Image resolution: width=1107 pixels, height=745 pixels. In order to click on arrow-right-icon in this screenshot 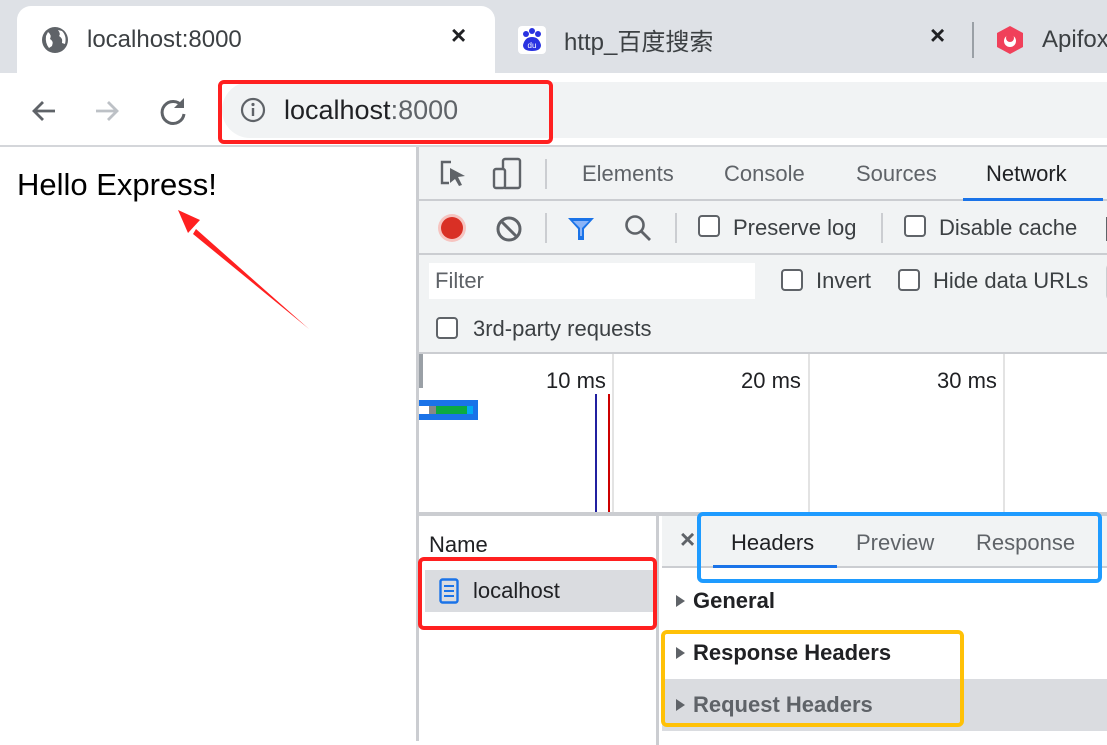, I will do `click(107, 111)`.